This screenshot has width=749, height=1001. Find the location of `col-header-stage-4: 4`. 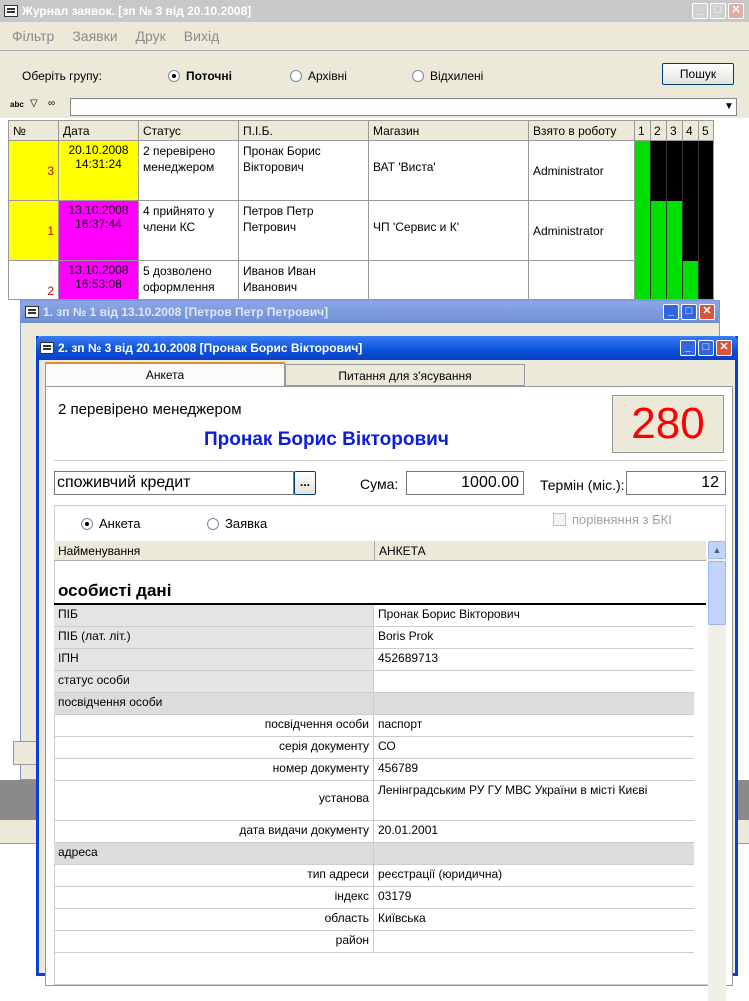

col-header-stage-4: 4 is located at coordinates (691, 131).